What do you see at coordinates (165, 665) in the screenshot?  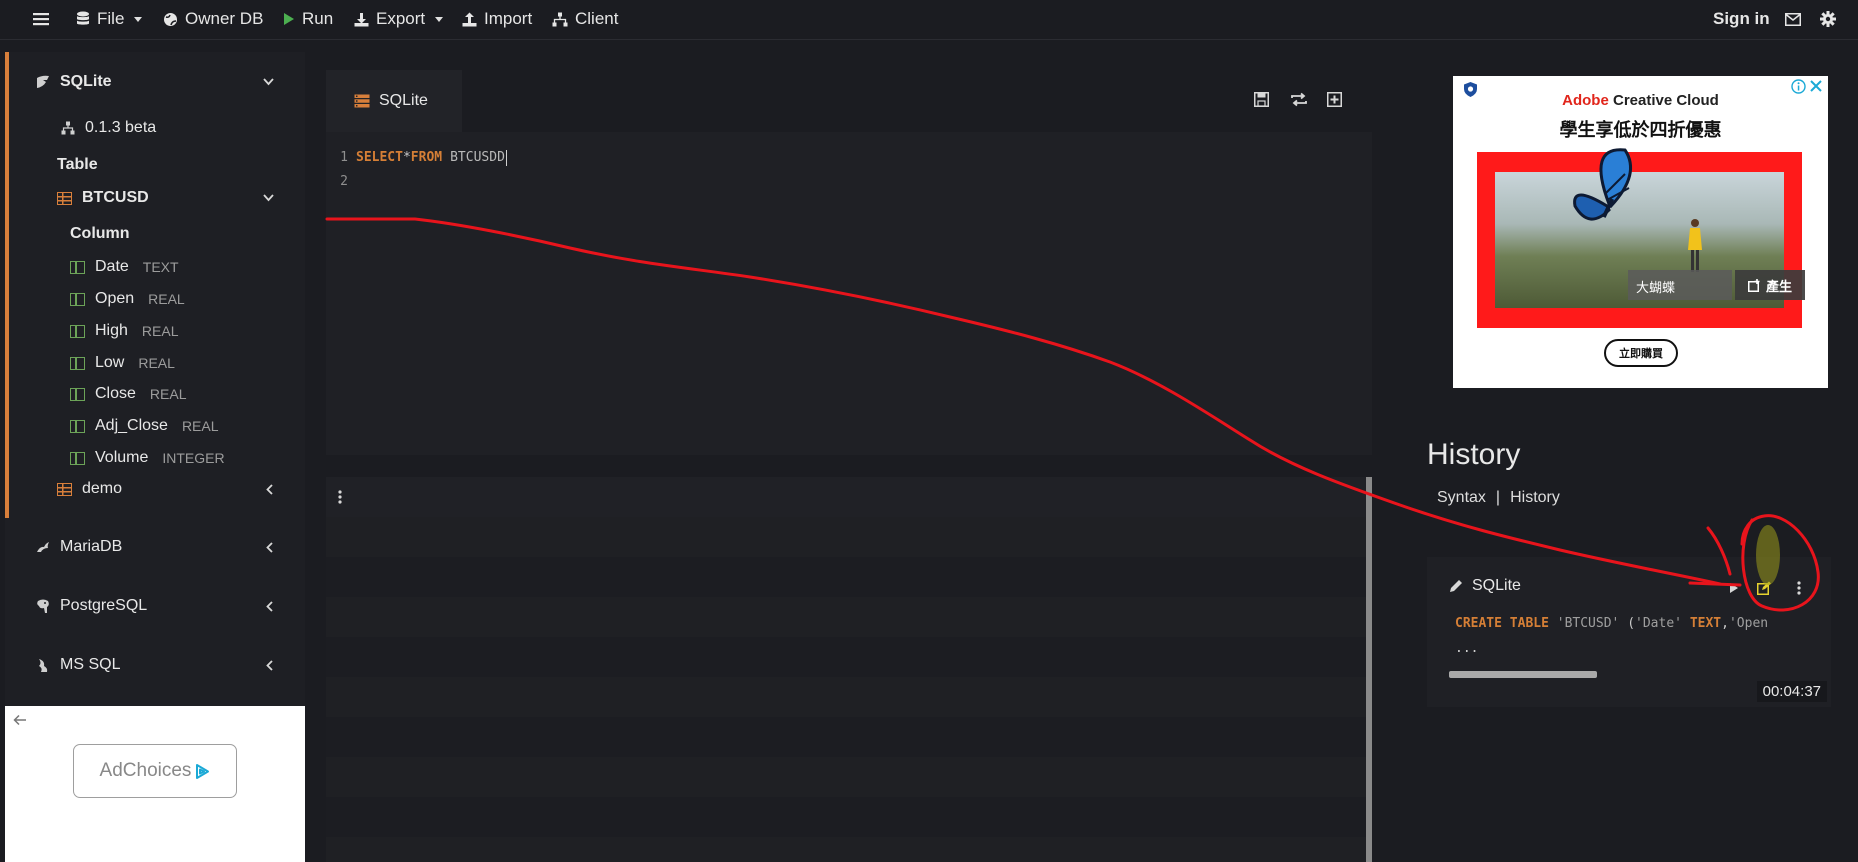 I see `sidebar-item-mssql: MS SQL` at bounding box center [165, 665].